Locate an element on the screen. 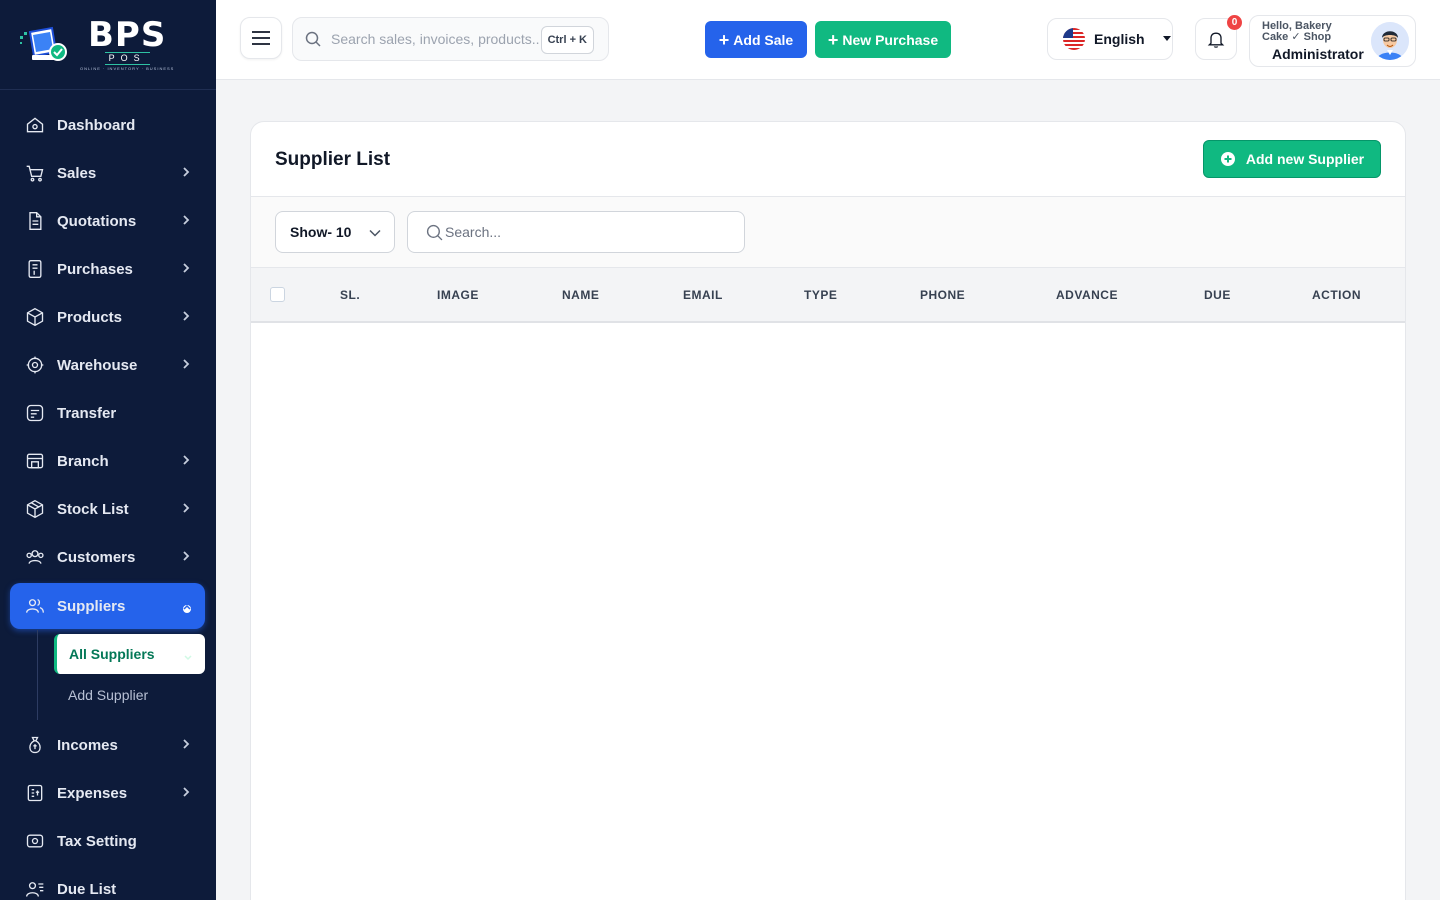 The image size is (1440, 900). us-flag-icon is located at coordinates (1074, 39).